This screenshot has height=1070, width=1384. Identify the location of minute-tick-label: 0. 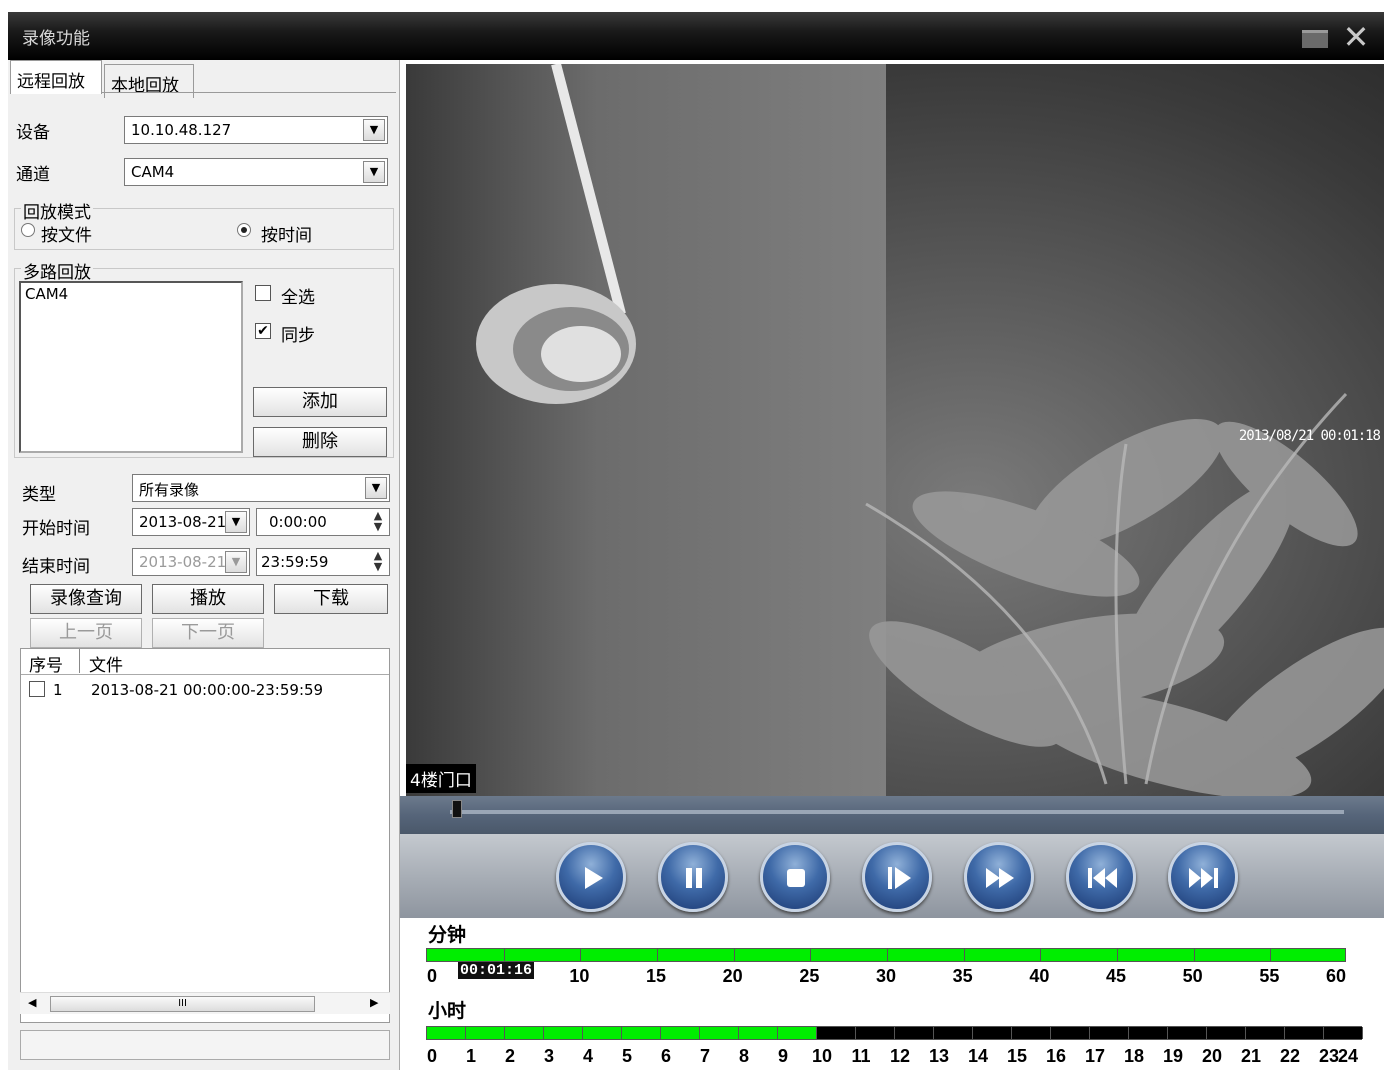
(432, 976).